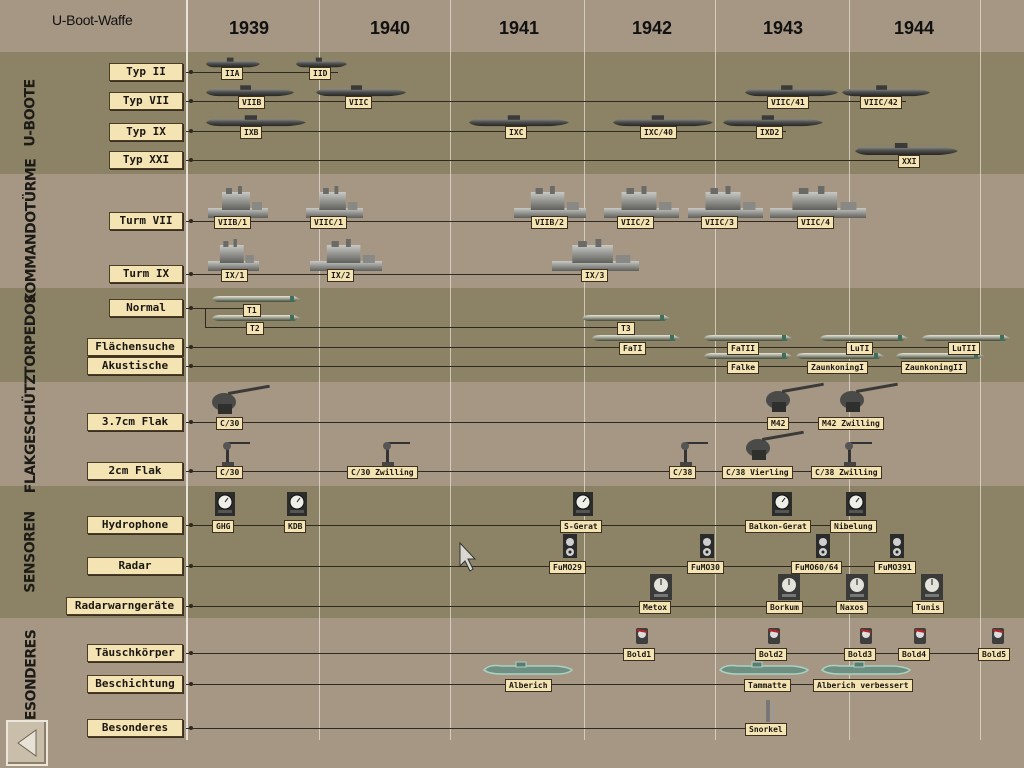  I want to click on tech-item-tunis: Tunis, so click(928, 607).